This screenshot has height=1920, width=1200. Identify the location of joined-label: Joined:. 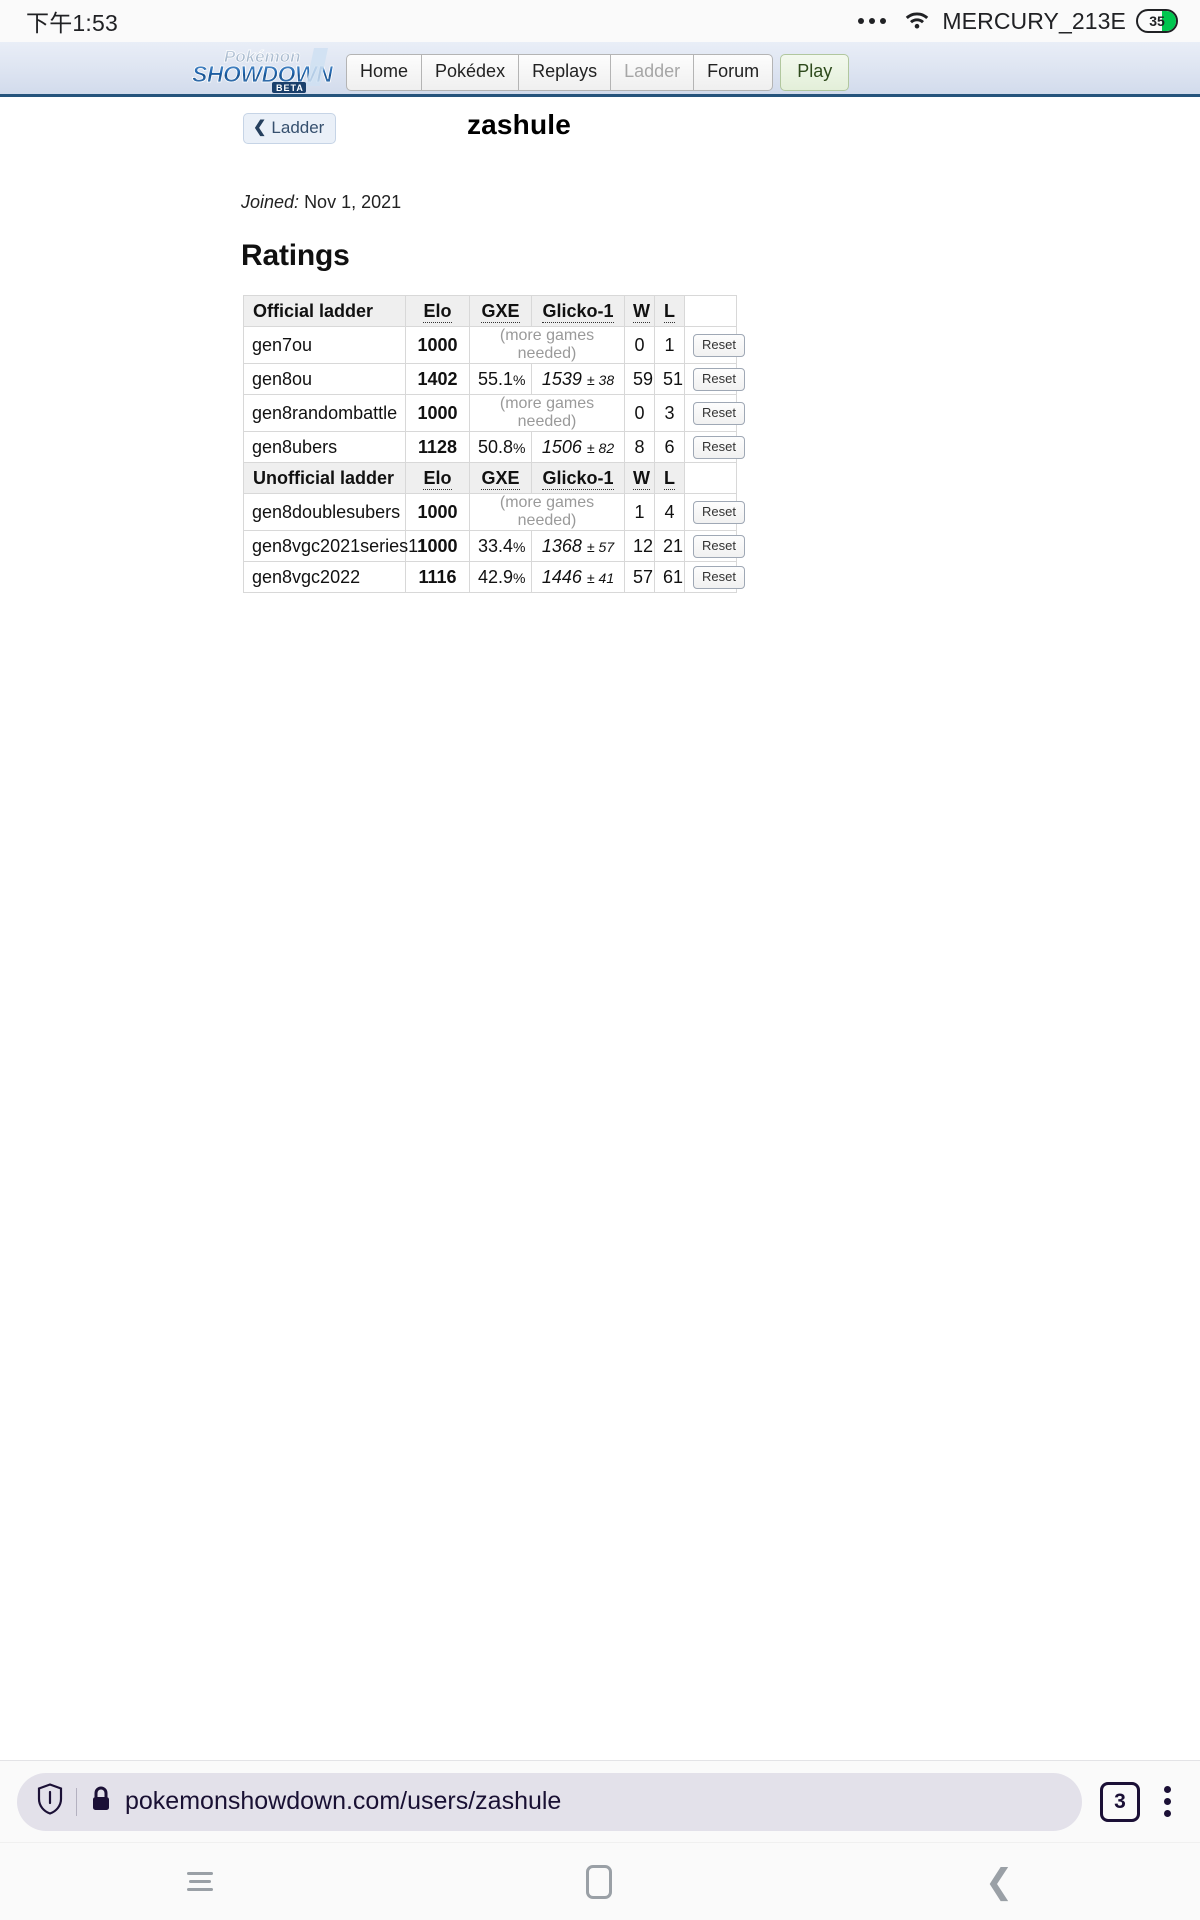
(270, 202).